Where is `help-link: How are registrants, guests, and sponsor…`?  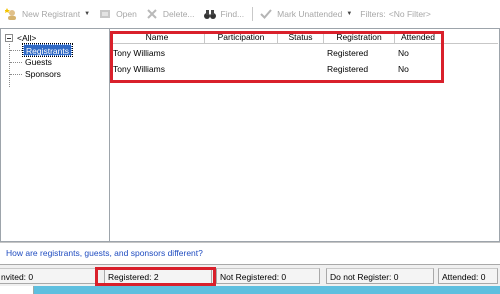 help-link: How are registrants, guests, and sponsor… is located at coordinates (104, 253).